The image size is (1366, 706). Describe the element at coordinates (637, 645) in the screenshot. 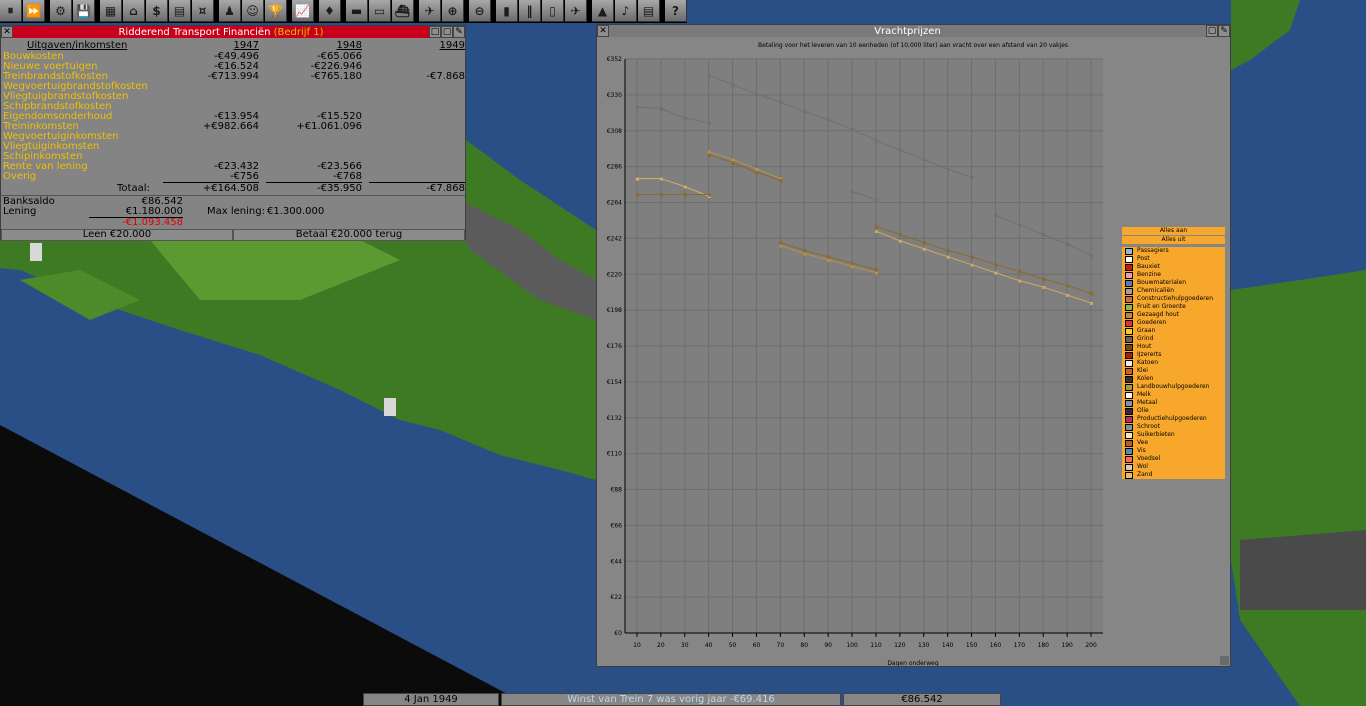

I see `x-tick-label: 10` at that location.